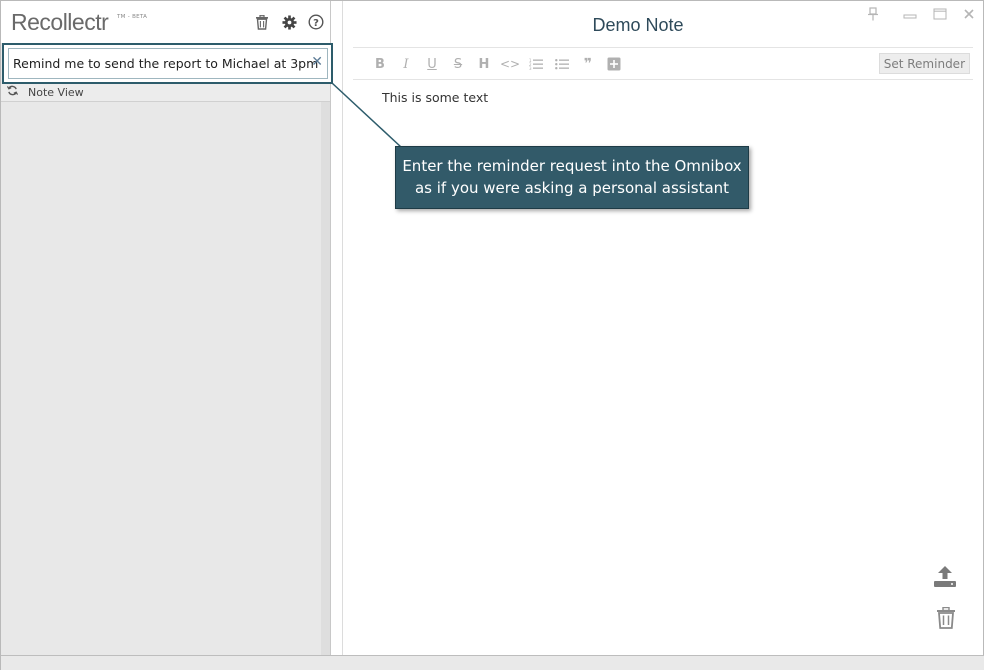  I want to click on delete-note-icon, so click(946, 618).